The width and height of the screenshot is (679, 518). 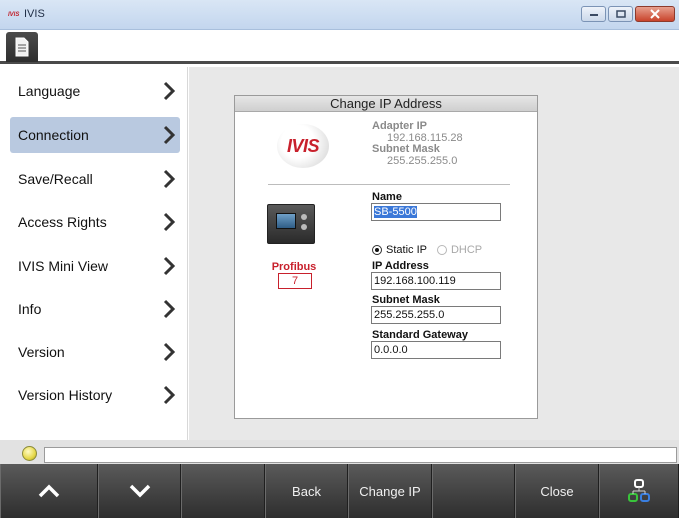 I want to click on sidebar-item-connection: Connection, so click(x=95, y=135).